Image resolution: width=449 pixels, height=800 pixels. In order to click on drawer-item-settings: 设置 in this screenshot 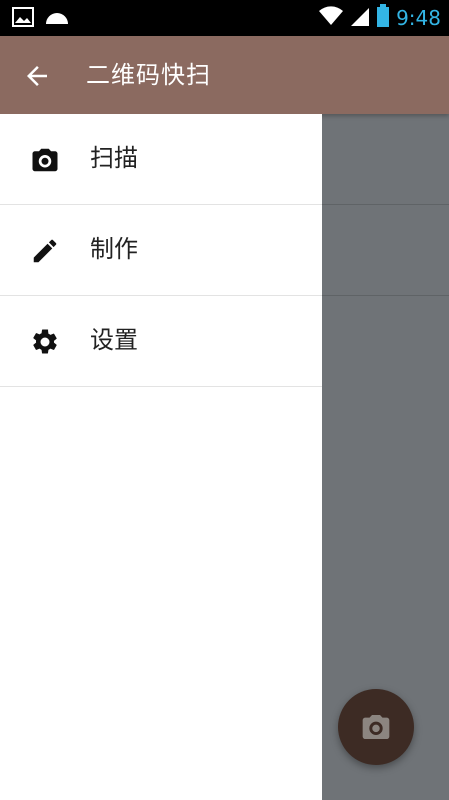, I will do `click(161, 341)`.